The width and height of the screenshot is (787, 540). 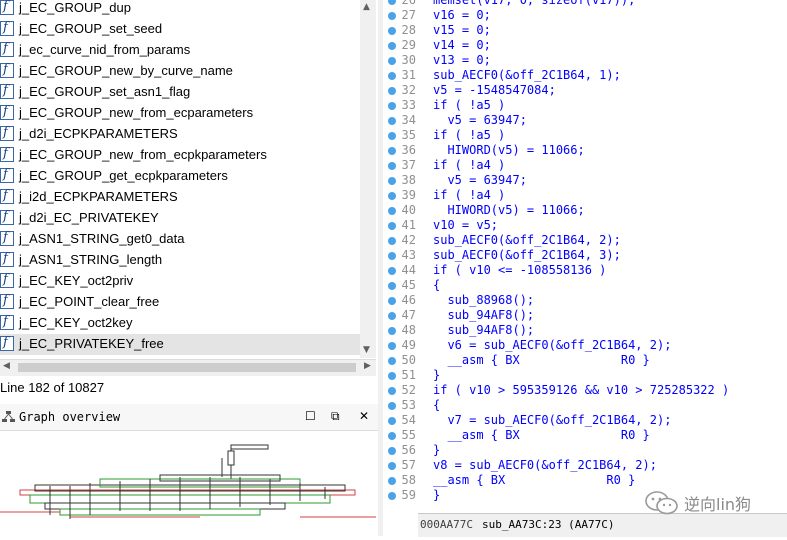 What do you see at coordinates (585, 345) in the screenshot?
I see `code-line: 49 v6 = sub_AECF0(&off_2C1B64, 2);` at bounding box center [585, 345].